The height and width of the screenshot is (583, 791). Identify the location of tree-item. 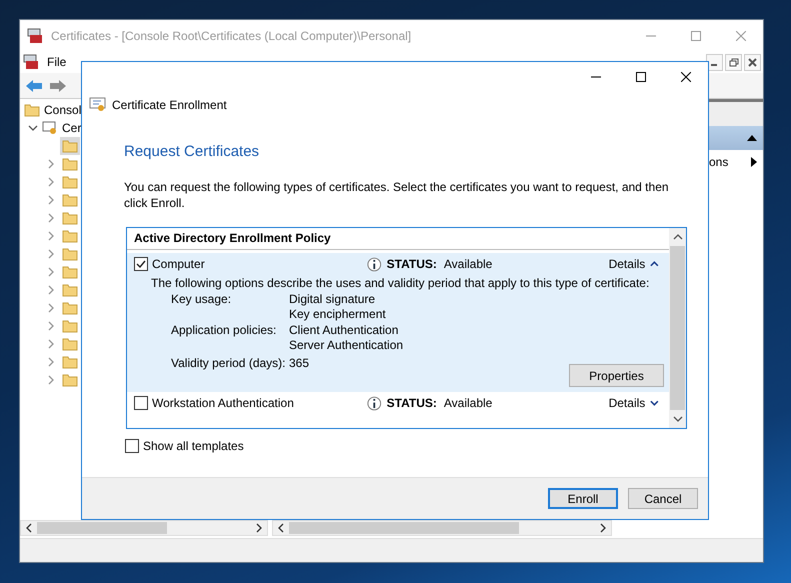
(70, 146).